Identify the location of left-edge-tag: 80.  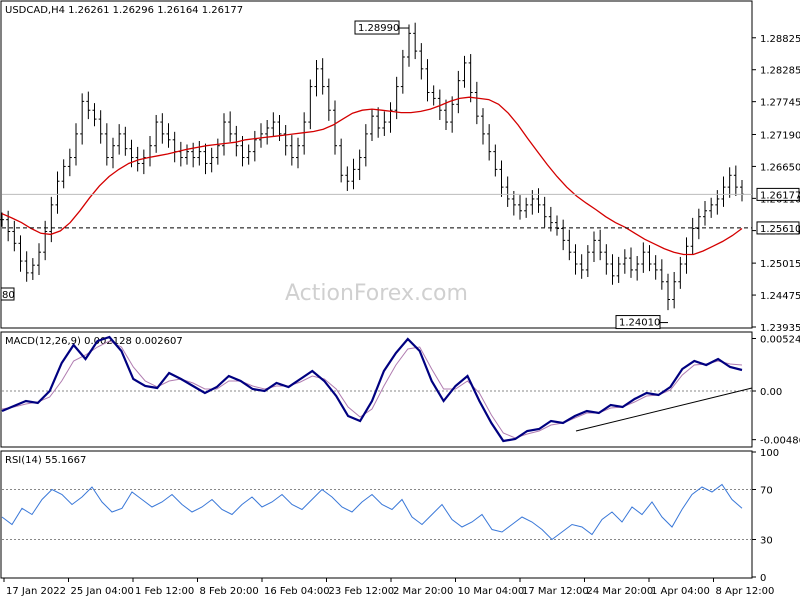
(7, 294).